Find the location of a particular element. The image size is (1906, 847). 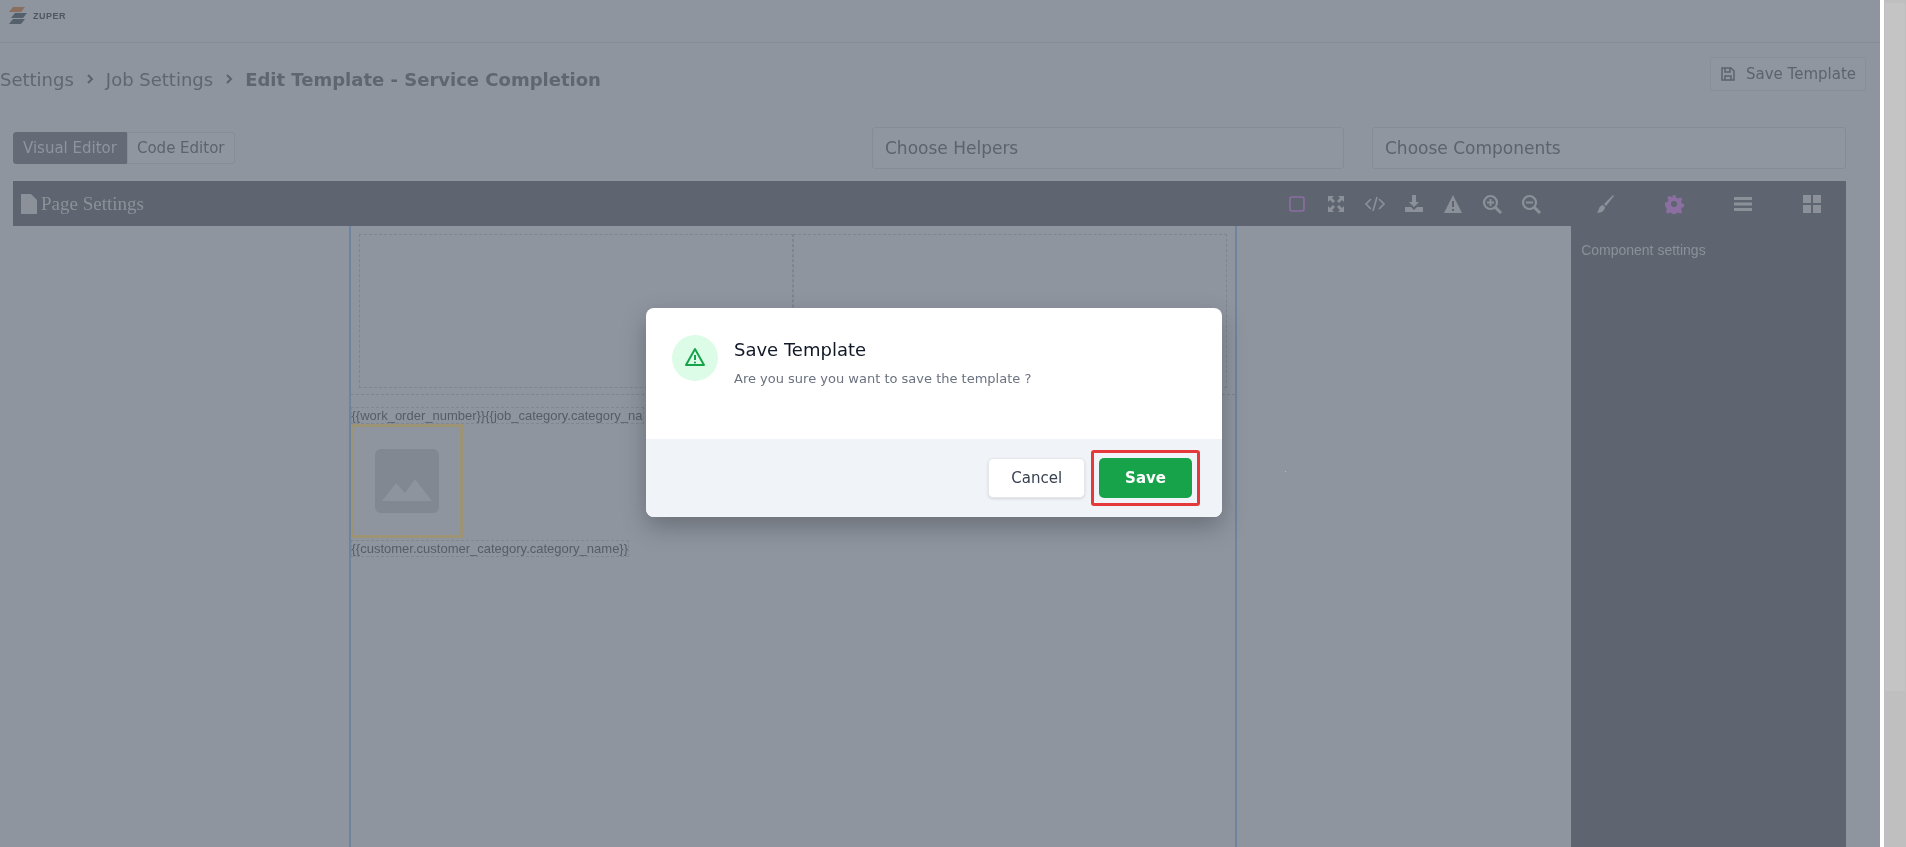

dialog-title: Save Template is located at coordinates (801, 349).